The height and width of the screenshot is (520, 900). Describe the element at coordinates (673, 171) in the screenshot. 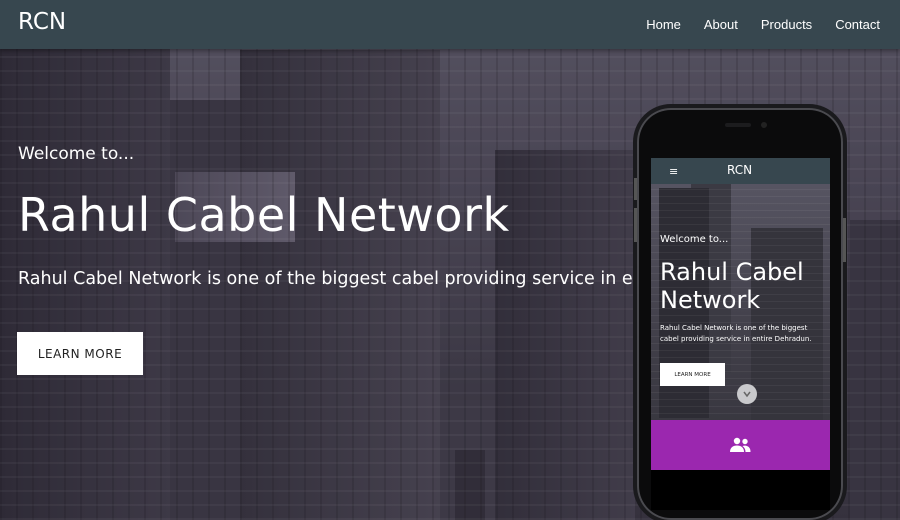

I see `hamburger-menu-icon: ≡` at that location.